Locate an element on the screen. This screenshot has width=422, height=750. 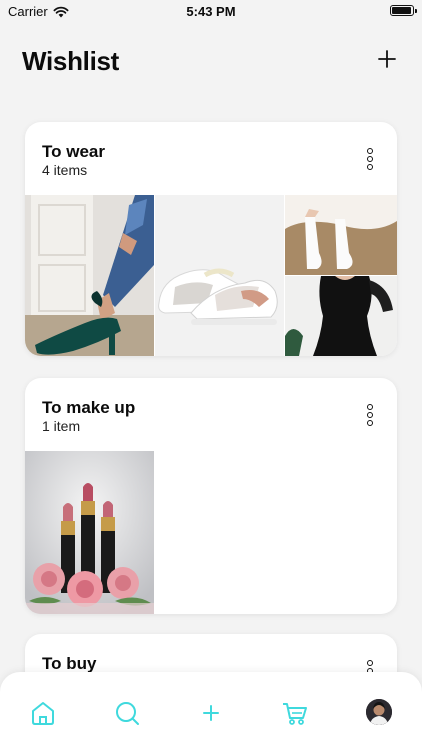
avatar is located at coordinates (379, 712).